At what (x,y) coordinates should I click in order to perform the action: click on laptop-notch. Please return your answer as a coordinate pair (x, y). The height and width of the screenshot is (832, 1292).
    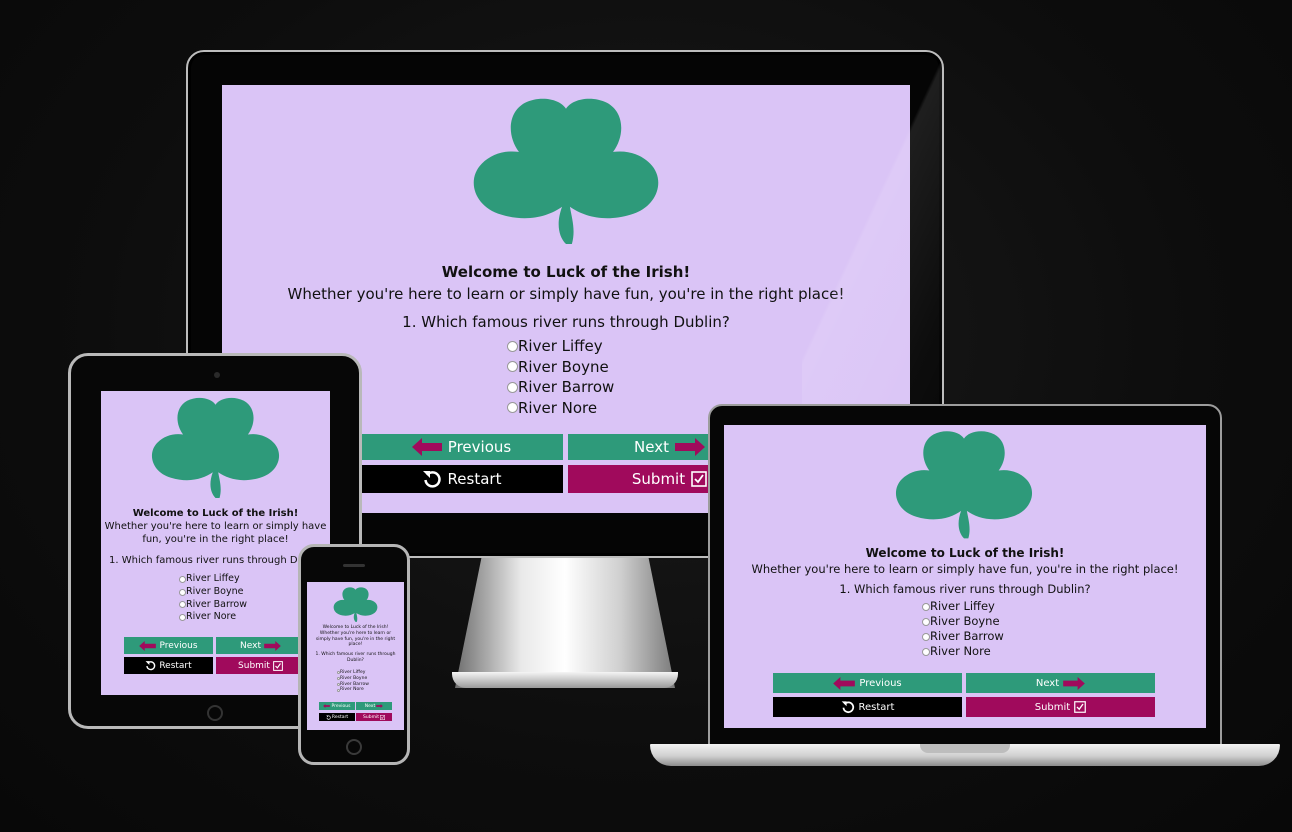
    Looking at the image, I should click on (965, 748).